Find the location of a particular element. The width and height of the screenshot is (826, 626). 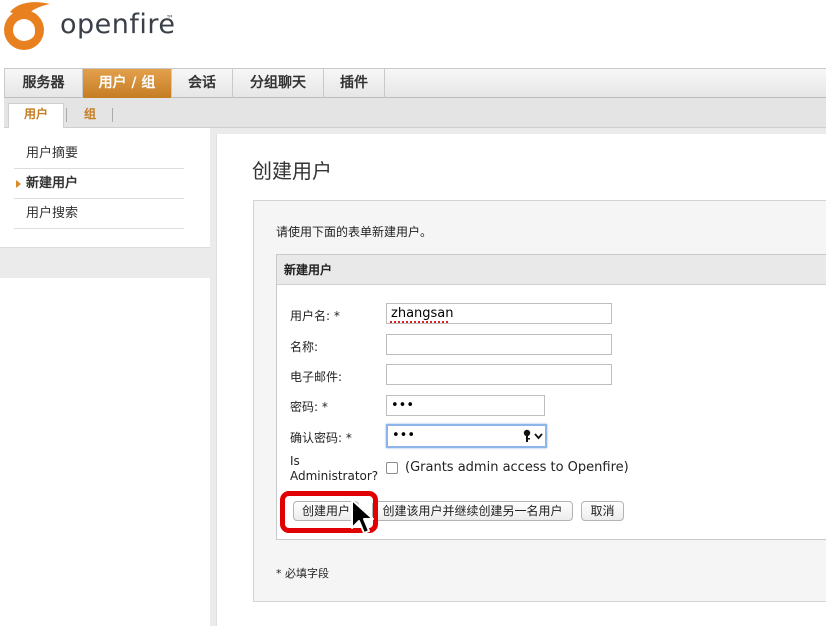

page-title: 创建用户 is located at coordinates (292, 171).